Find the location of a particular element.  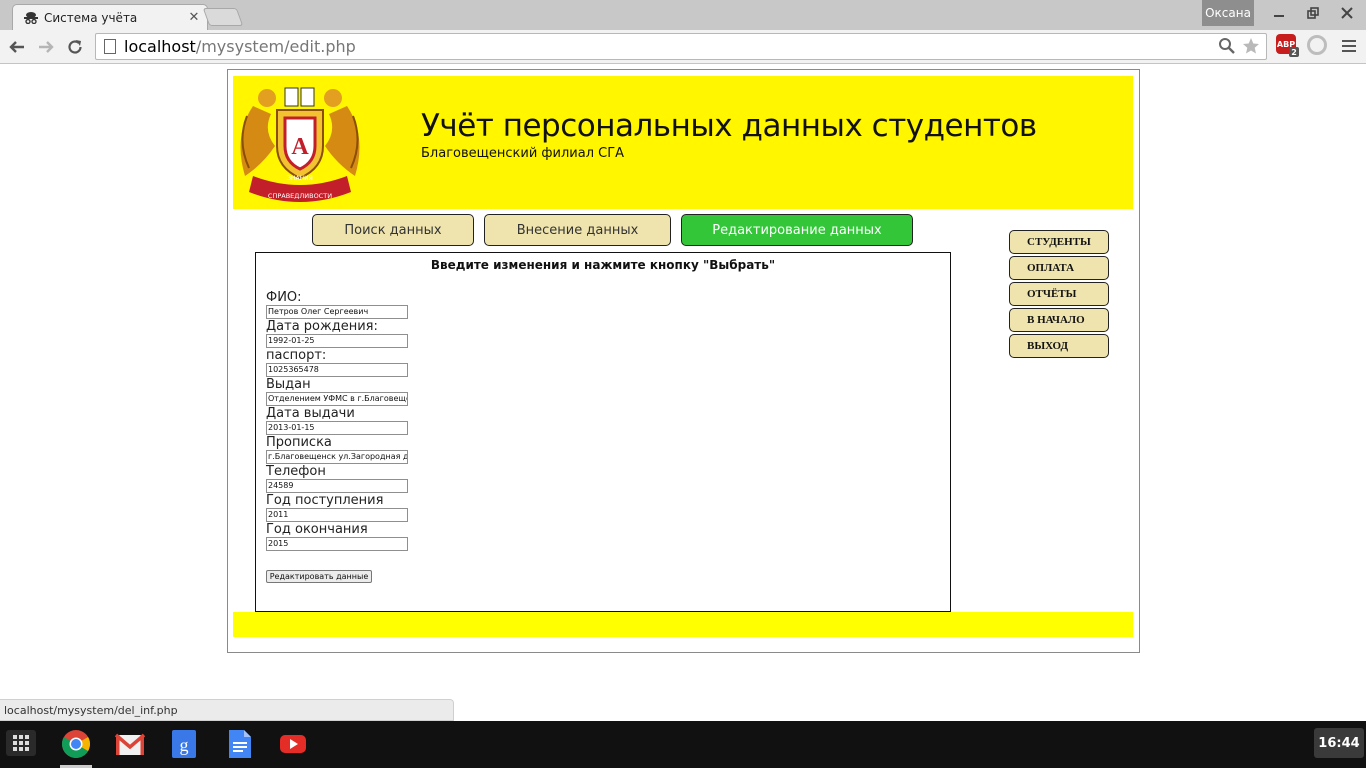

side-menu-students: СТУДЕНТЫ is located at coordinates (1059, 242).